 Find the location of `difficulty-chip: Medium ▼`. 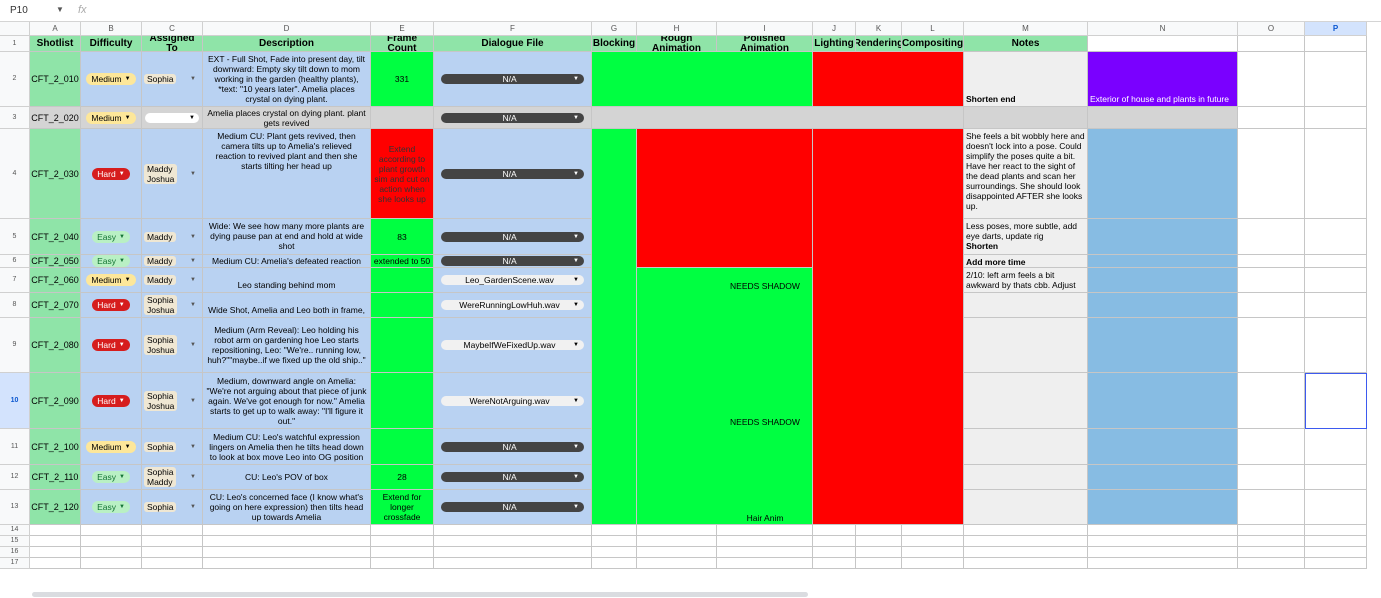

difficulty-chip: Medium ▼ is located at coordinates (111, 280).